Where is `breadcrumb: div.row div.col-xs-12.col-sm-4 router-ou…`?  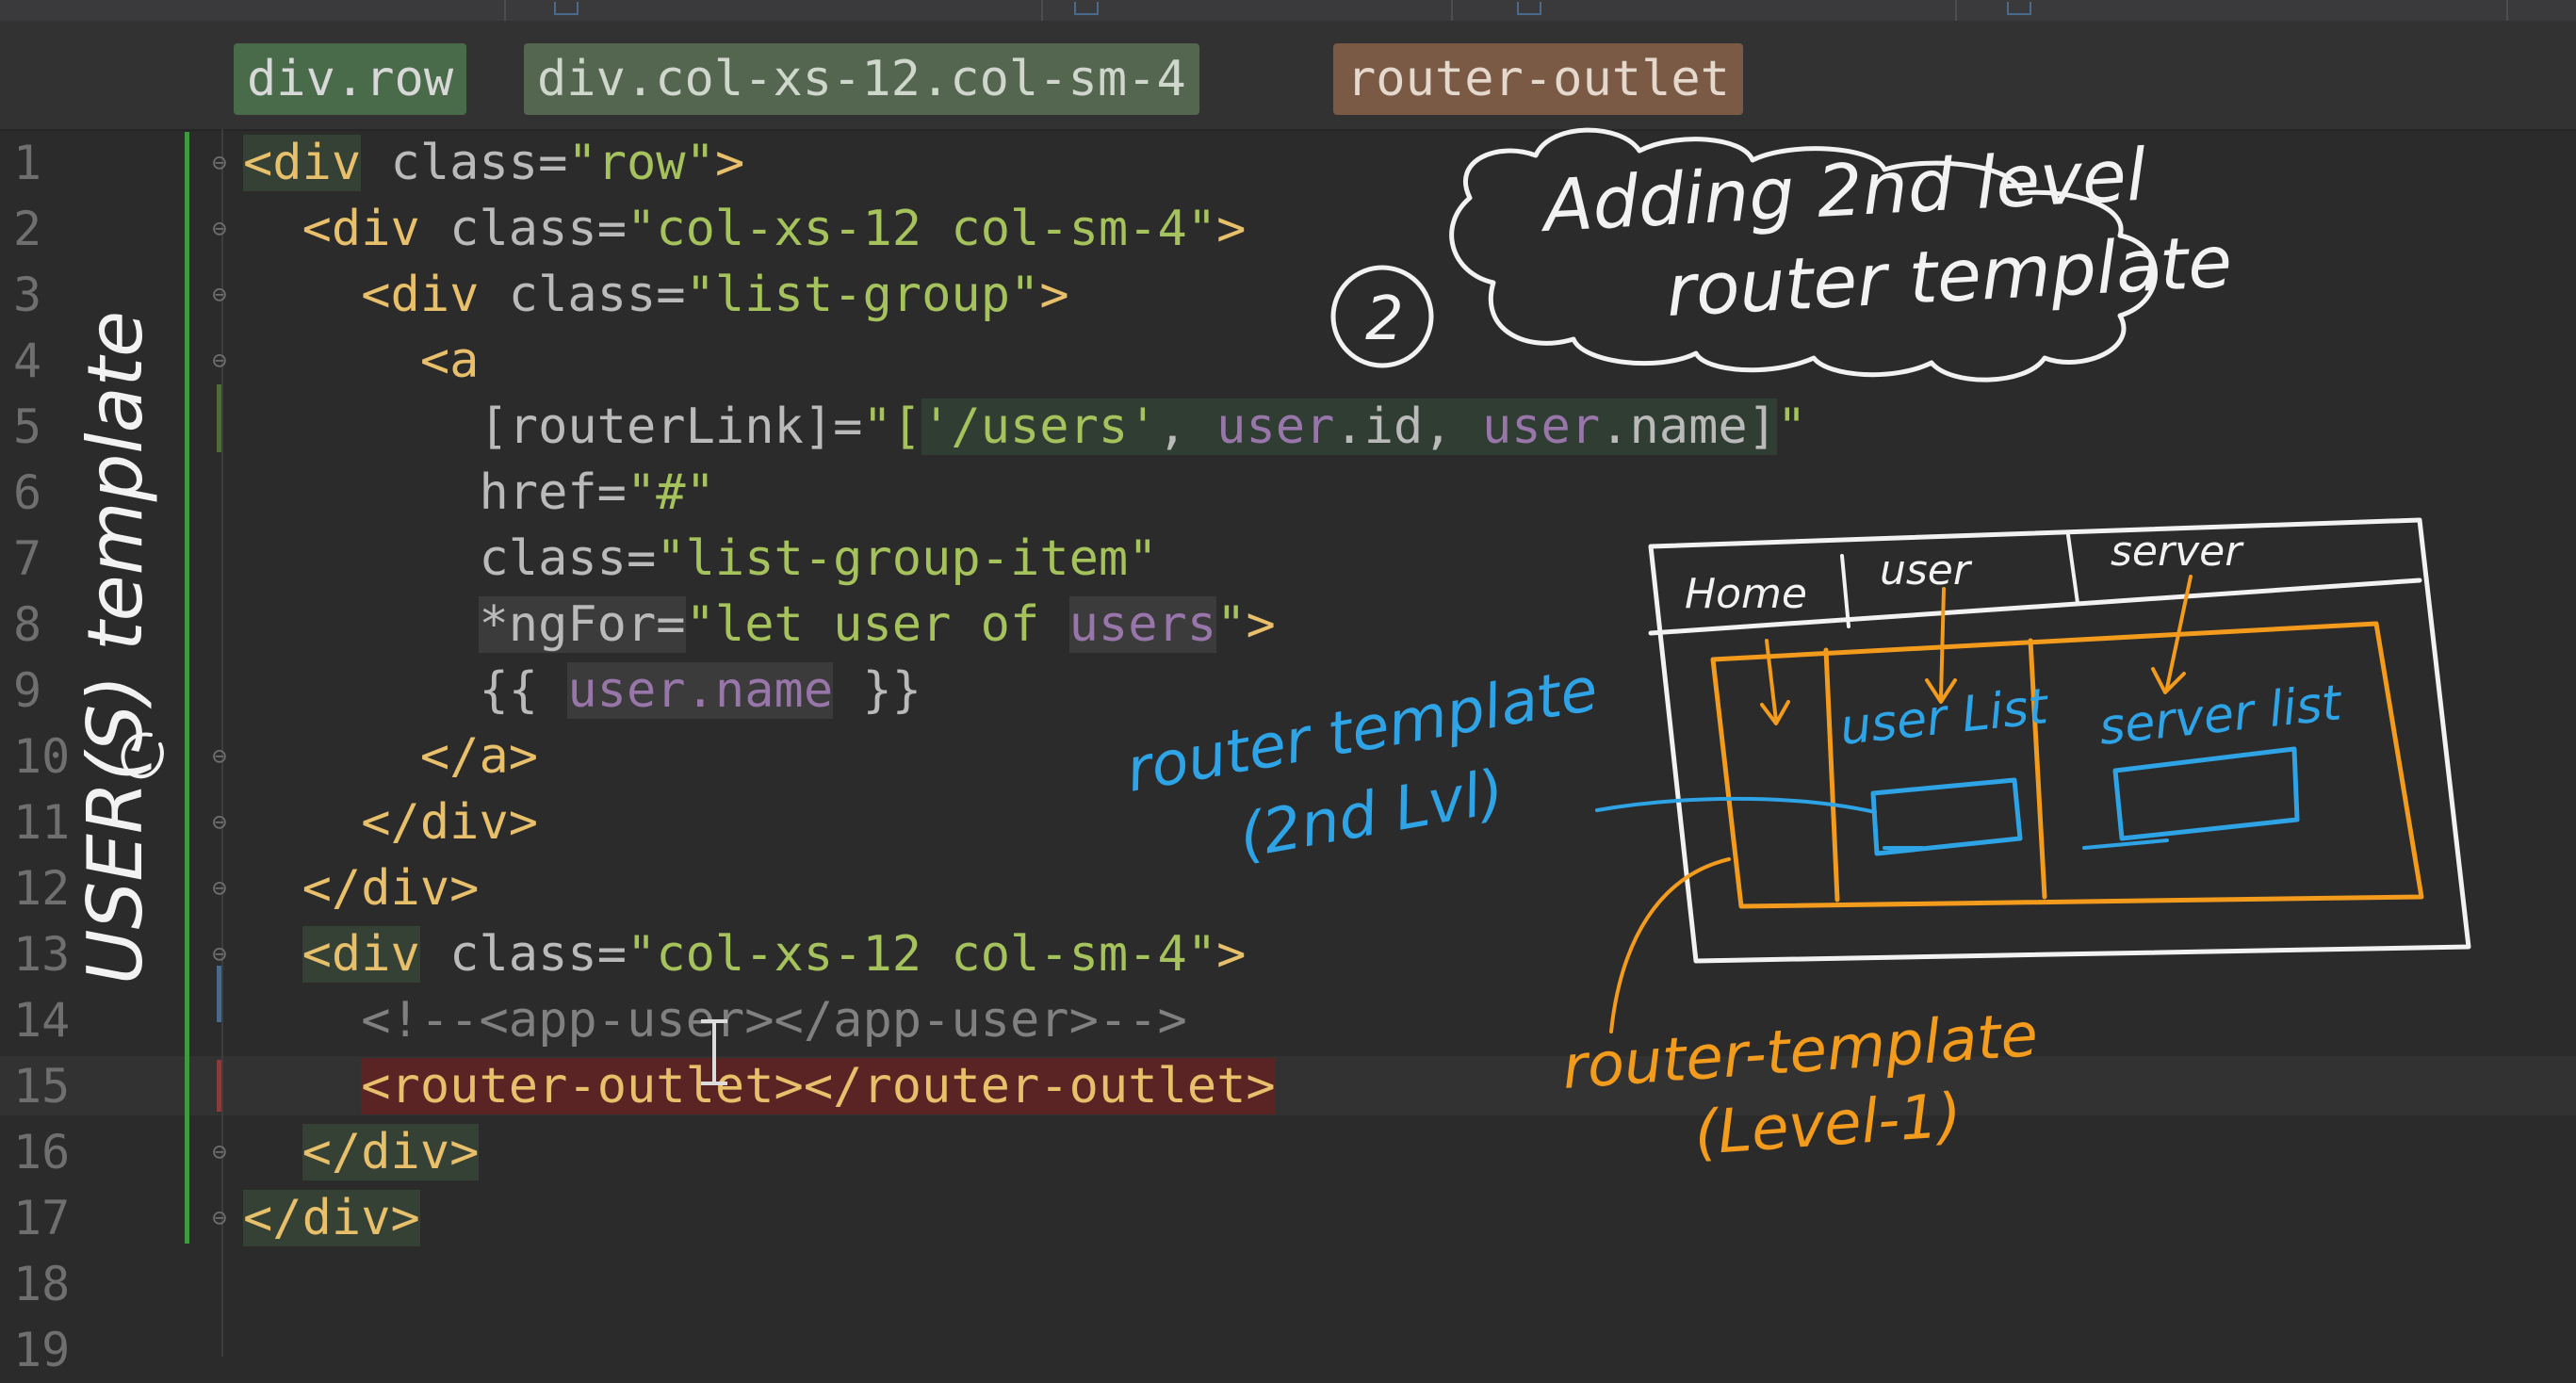 breadcrumb: div.row div.col-xs-12.col-sm-4 router-ou… is located at coordinates (1288, 76).